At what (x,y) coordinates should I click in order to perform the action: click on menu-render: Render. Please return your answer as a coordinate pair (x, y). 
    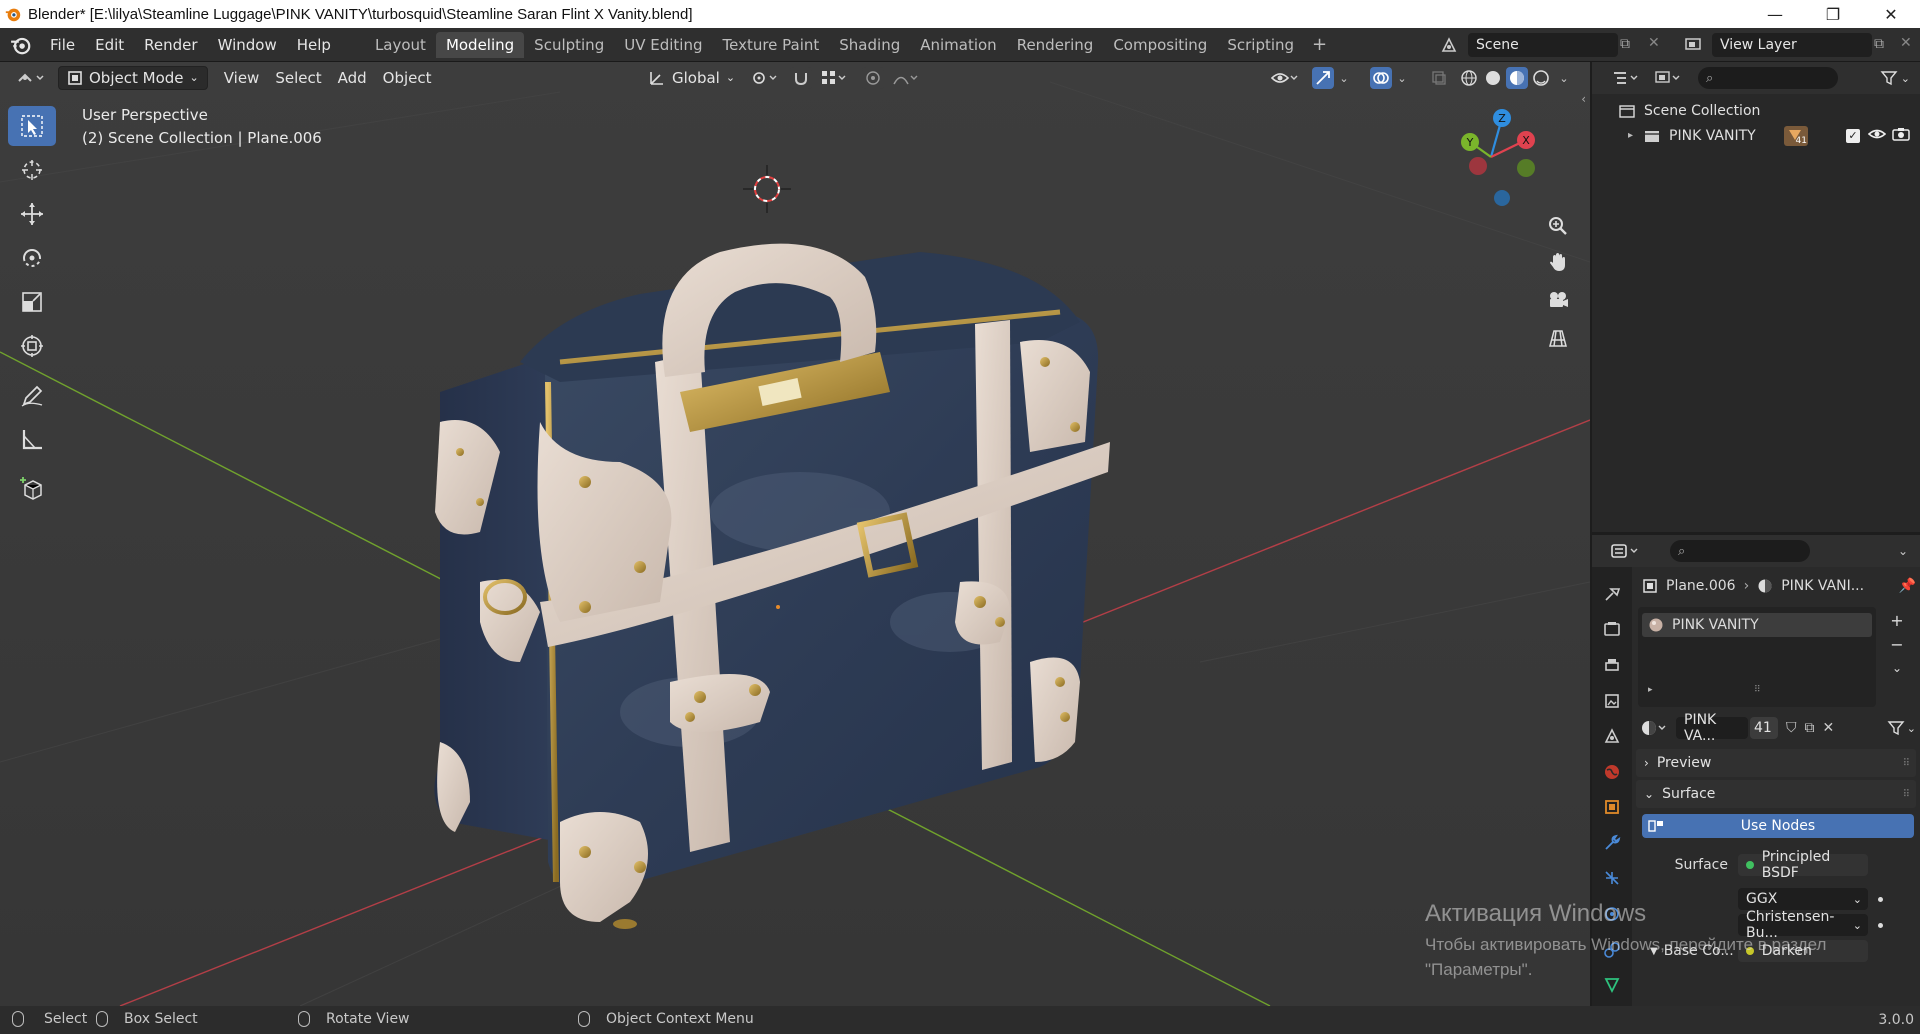
    Looking at the image, I should click on (170, 45).